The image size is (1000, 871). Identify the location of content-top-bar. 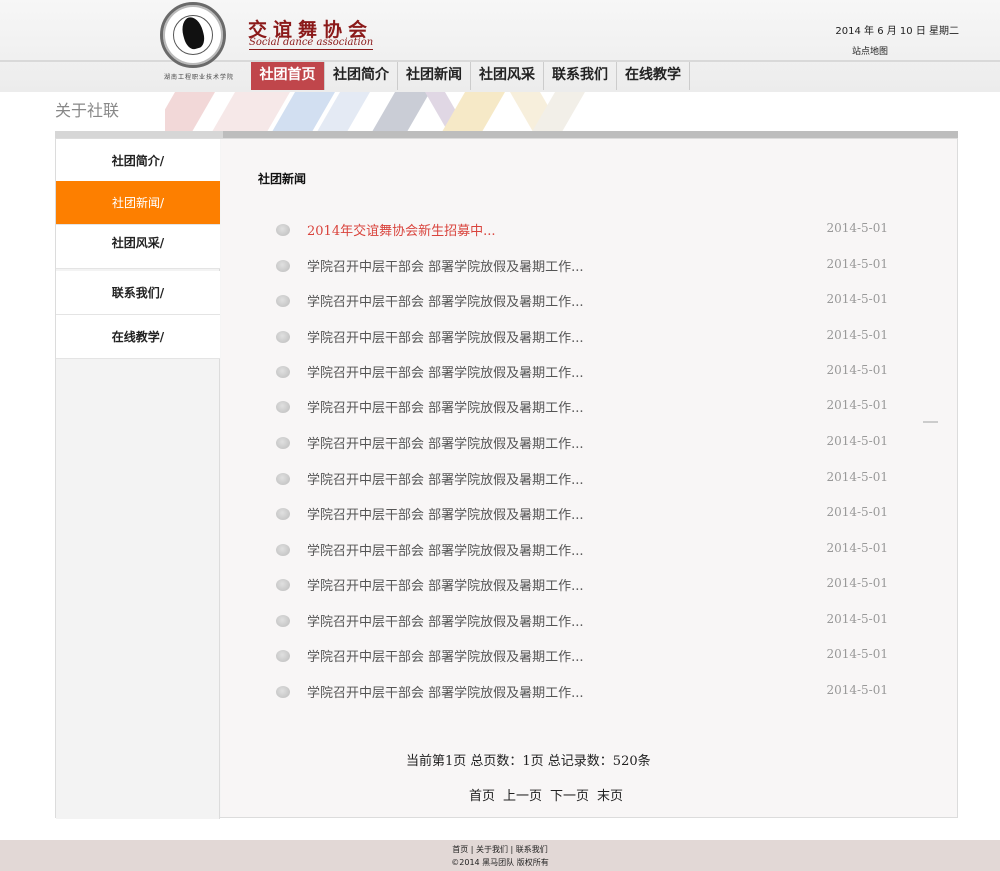
(506, 134).